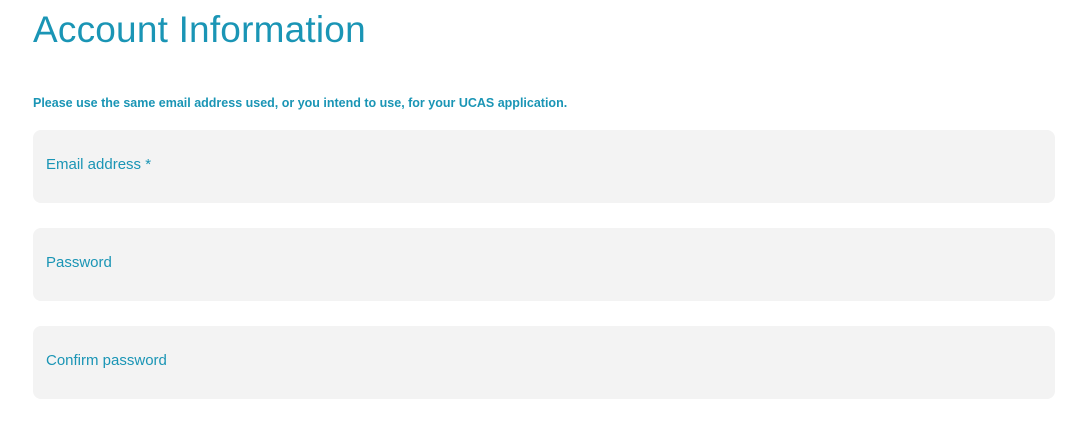 The height and width of the screenshot is (444, 1080). I want to click on page-title: Account Information, so click(199, 29).